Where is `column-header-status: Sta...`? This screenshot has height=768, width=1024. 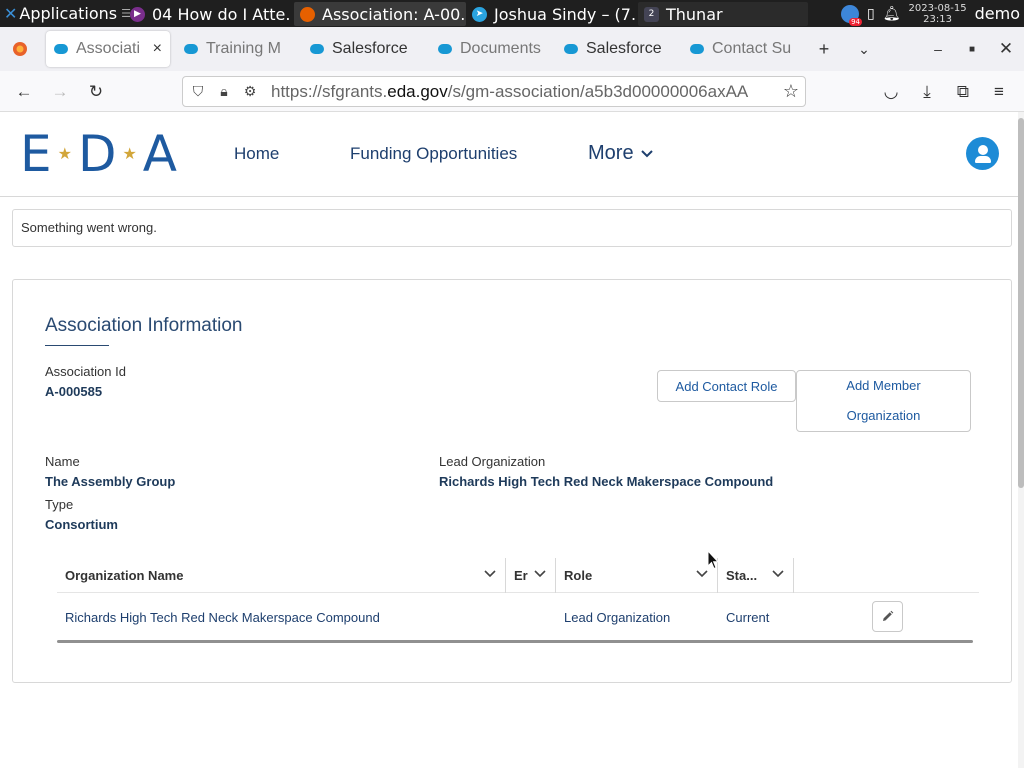 column-header-status: Sta... is located at coordinates (755, 575).